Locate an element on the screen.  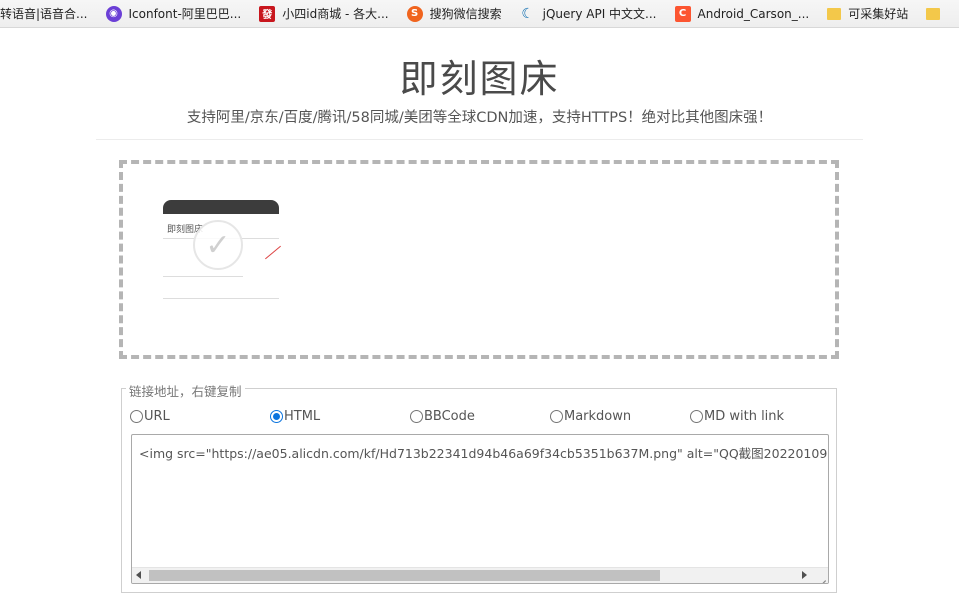
iconfont-icon: ◉ is located at coordinates (113, 13).